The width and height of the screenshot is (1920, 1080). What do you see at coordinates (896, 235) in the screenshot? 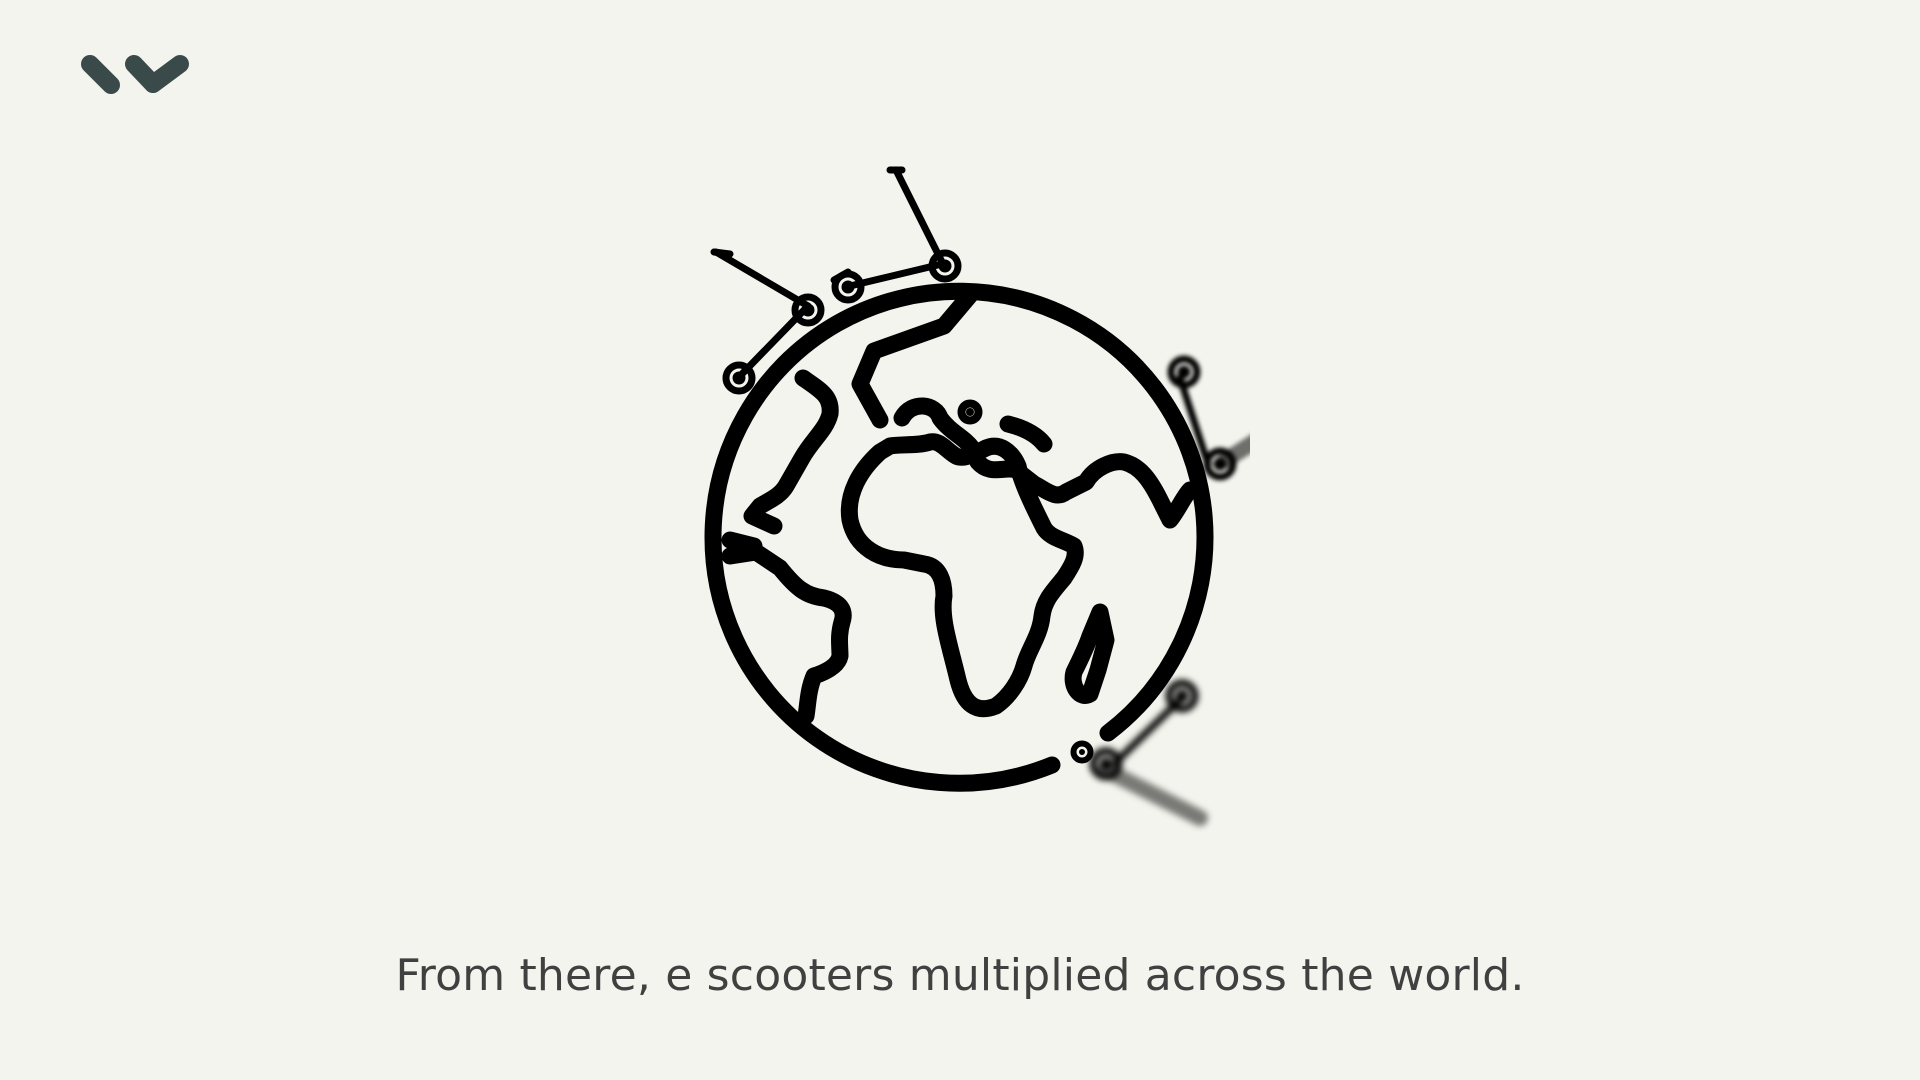
I see `e-scooter-icon` at bounding box center [896, 235].